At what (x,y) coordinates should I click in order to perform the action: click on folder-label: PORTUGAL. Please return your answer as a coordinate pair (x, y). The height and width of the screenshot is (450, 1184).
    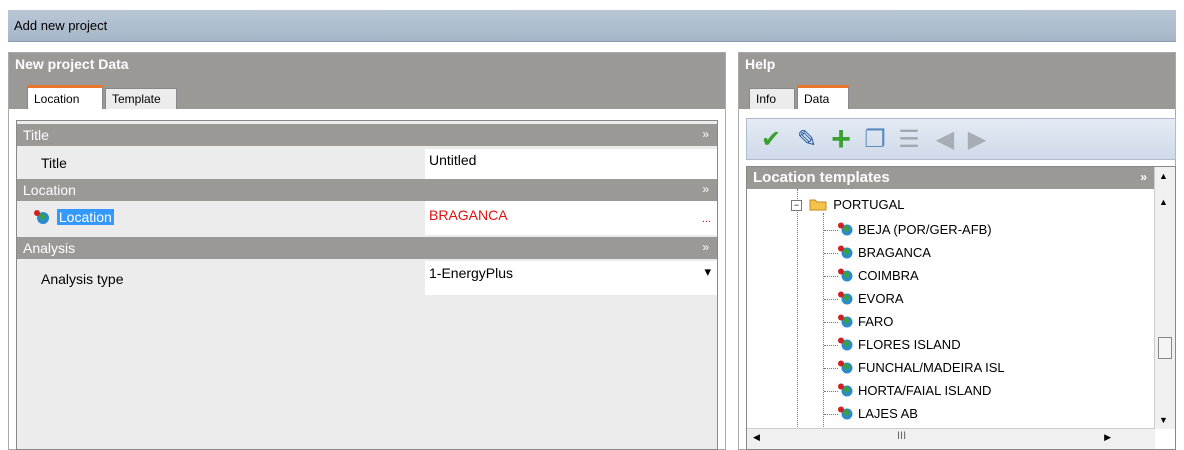
    Looking at the image, I should click on (869, 204).